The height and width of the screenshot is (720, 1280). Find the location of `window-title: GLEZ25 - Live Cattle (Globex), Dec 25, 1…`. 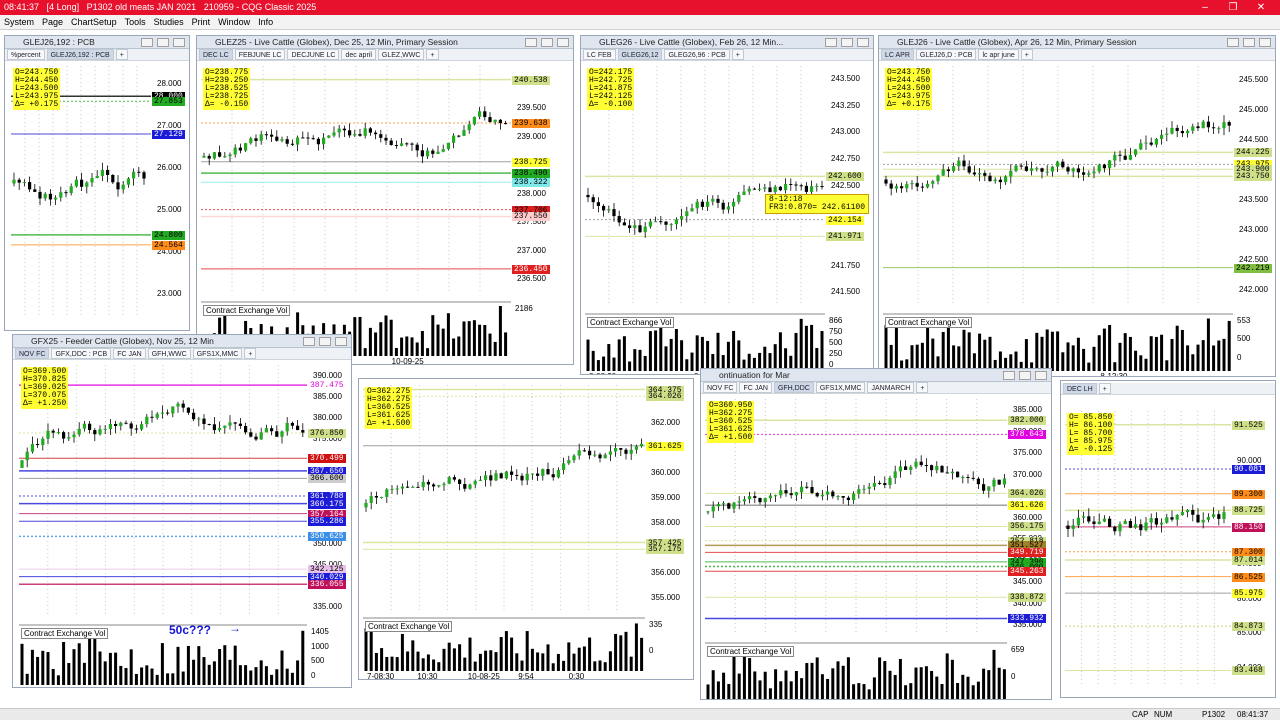

window-title: GLEZ25 - Live Cattle (Globex), Dec 25, 1… is located at coordinates (385, 42).